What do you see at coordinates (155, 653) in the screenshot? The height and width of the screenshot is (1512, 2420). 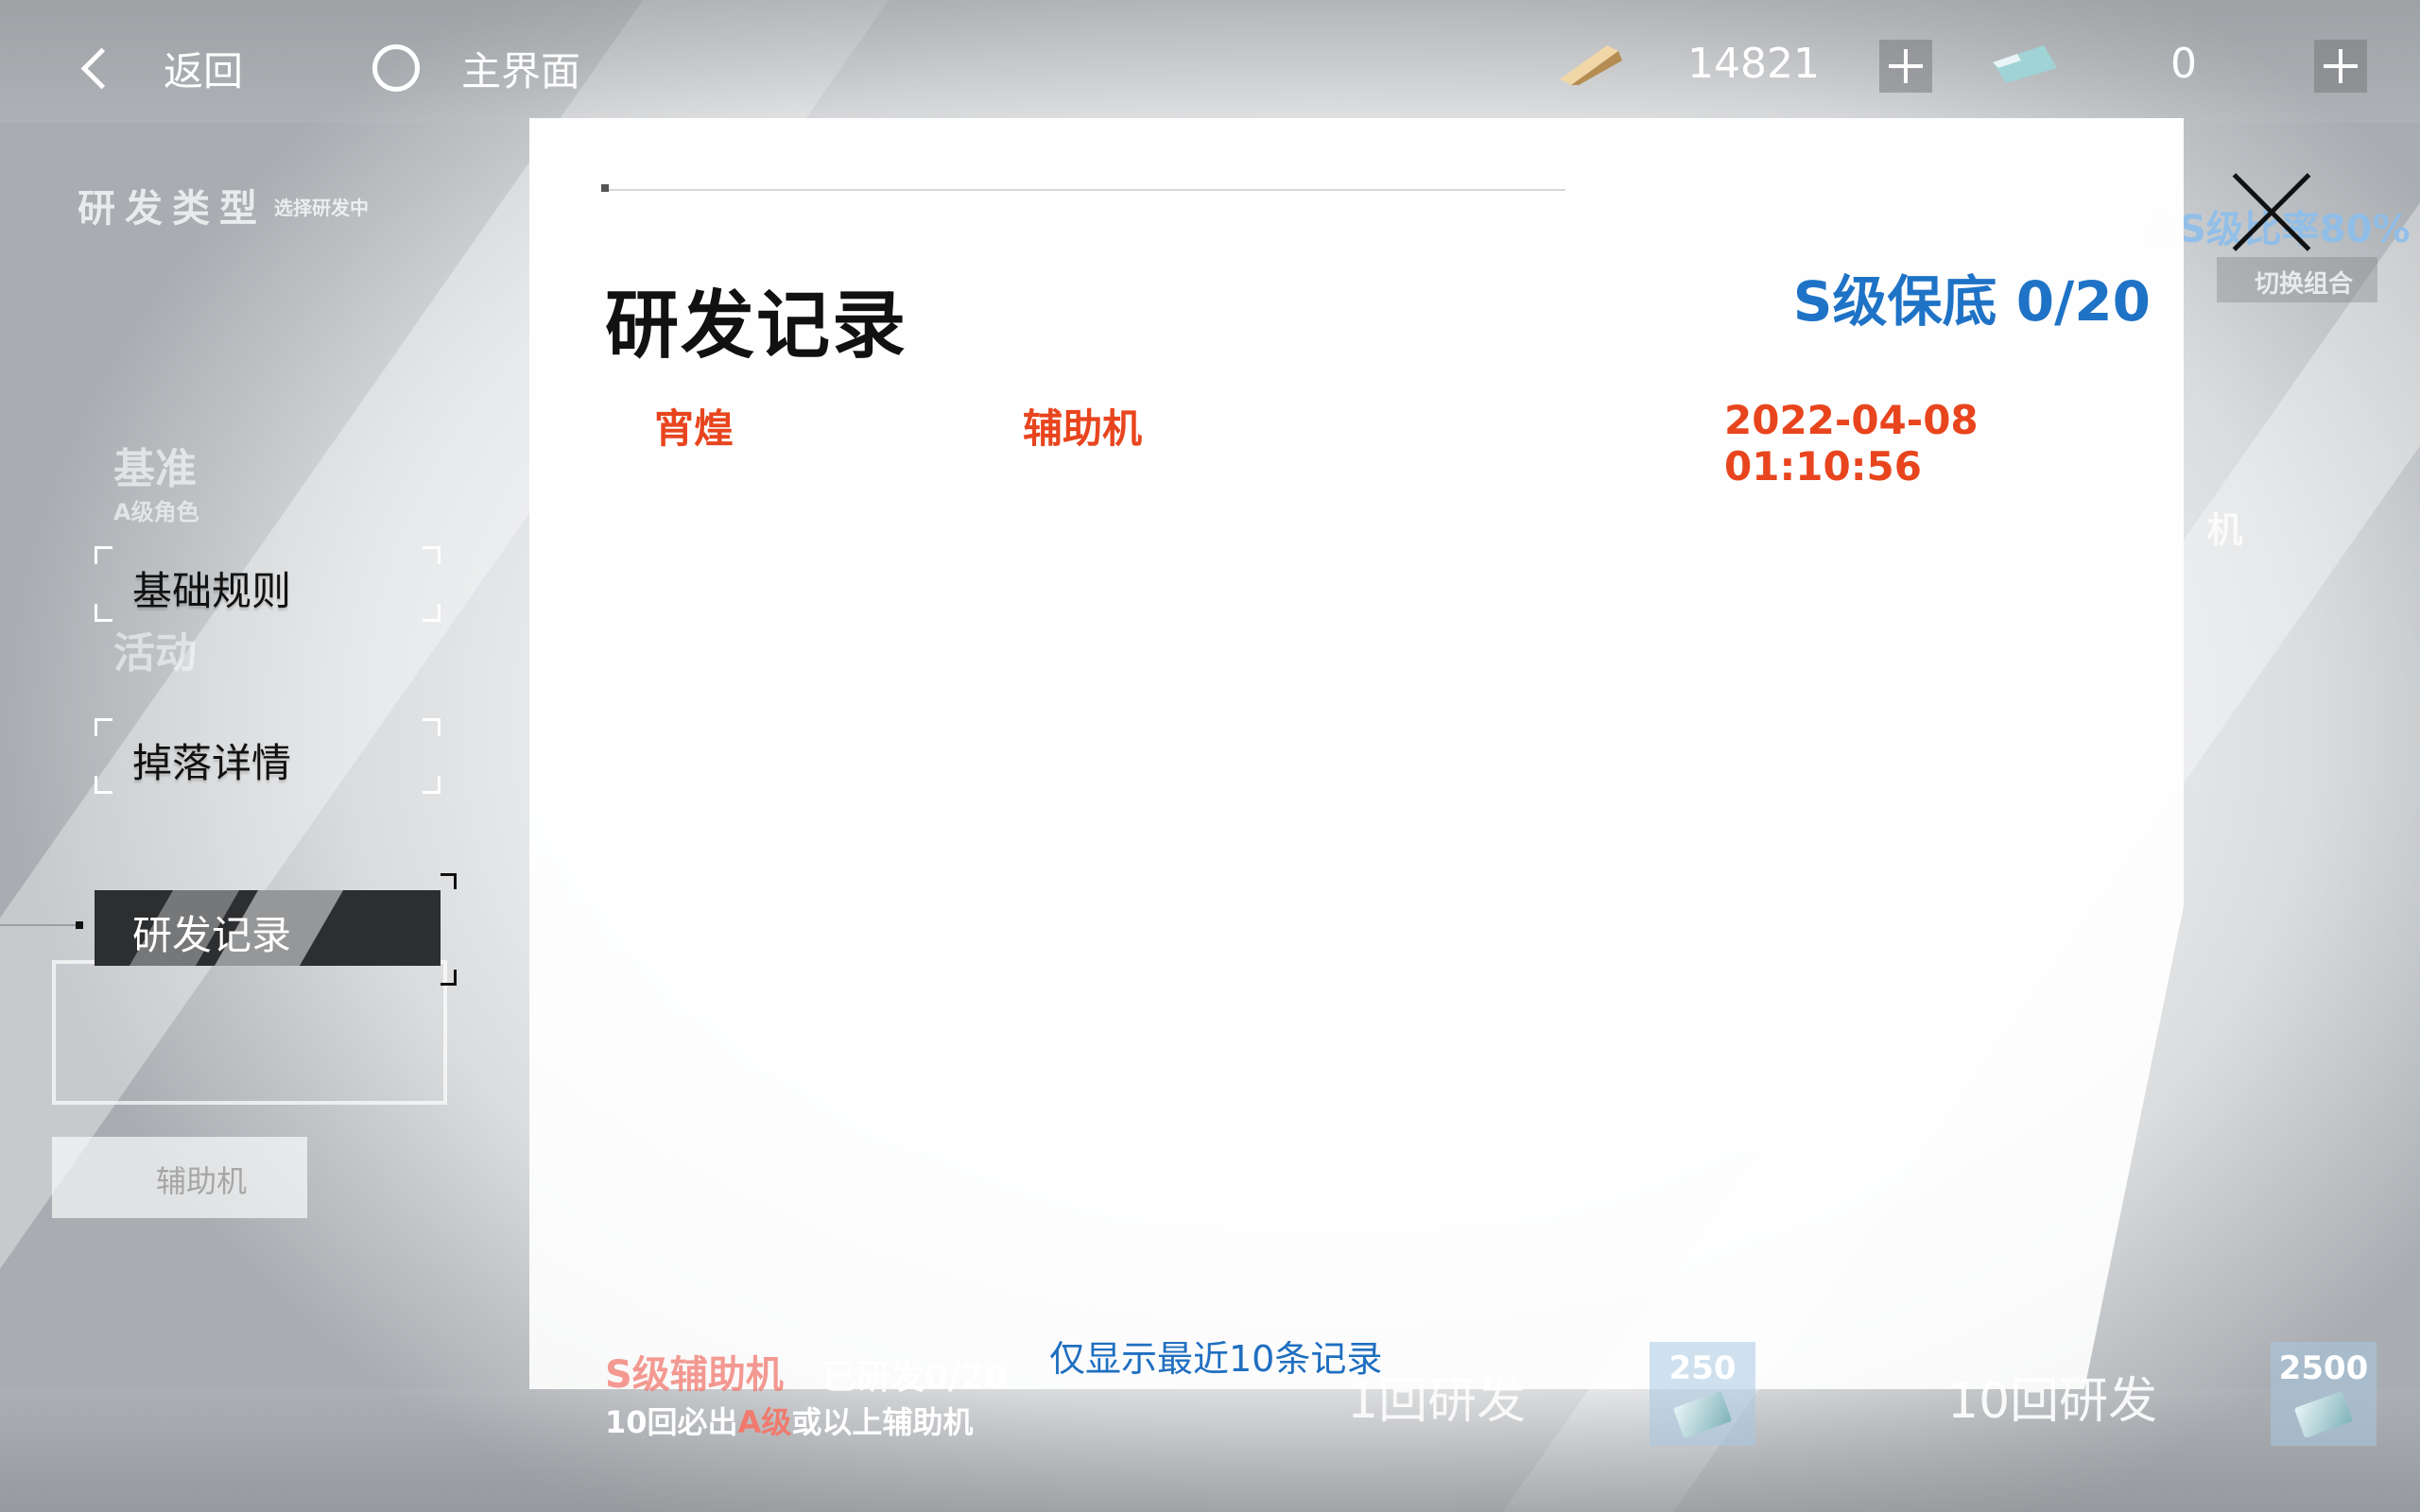 I see `event-banner-label: 活动` at bounding box center [155, 653].